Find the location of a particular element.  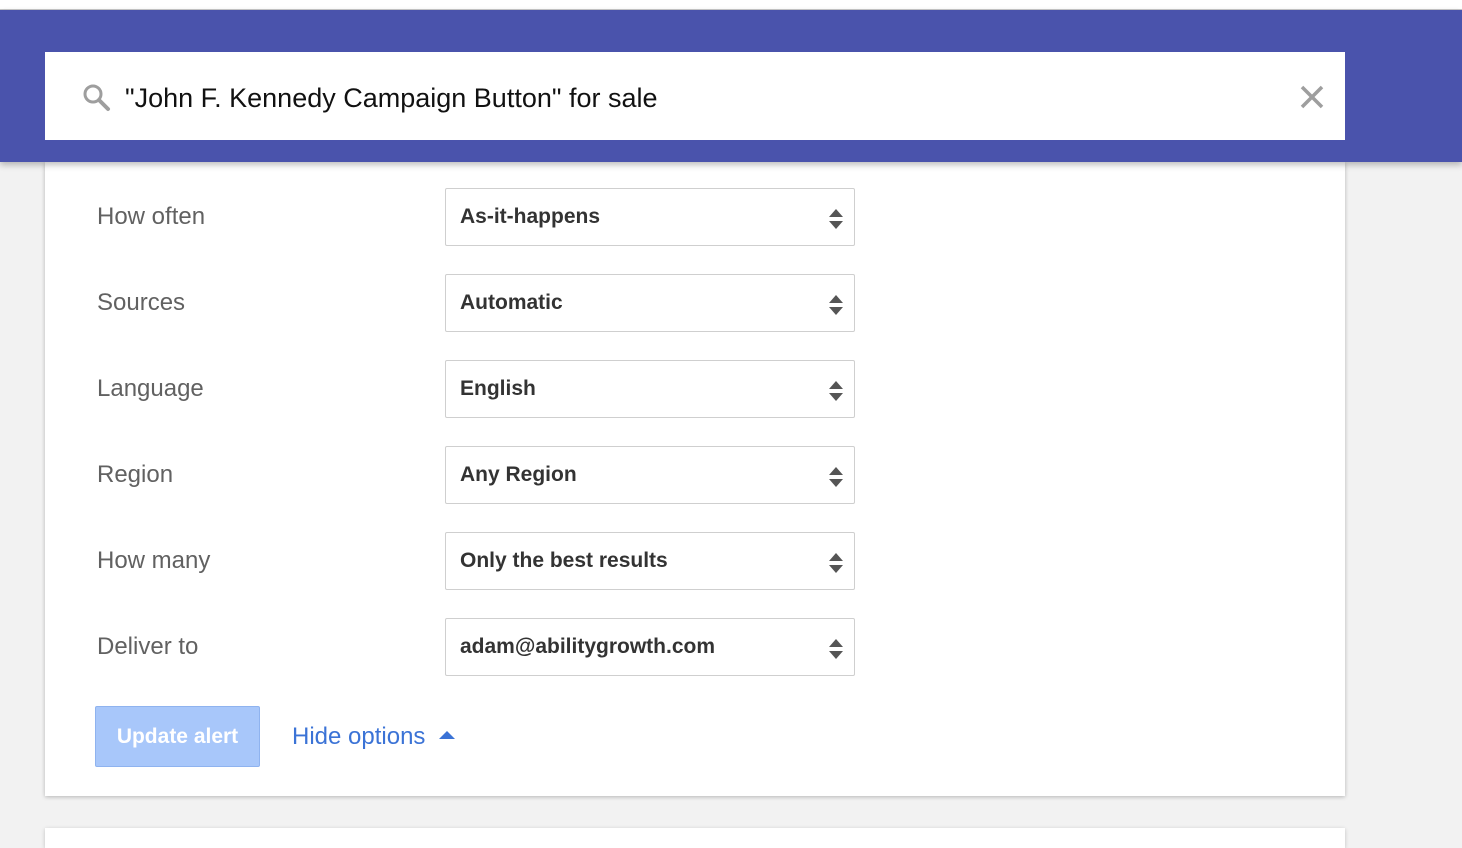

language-label: Language is located at coordinates (150, 388).